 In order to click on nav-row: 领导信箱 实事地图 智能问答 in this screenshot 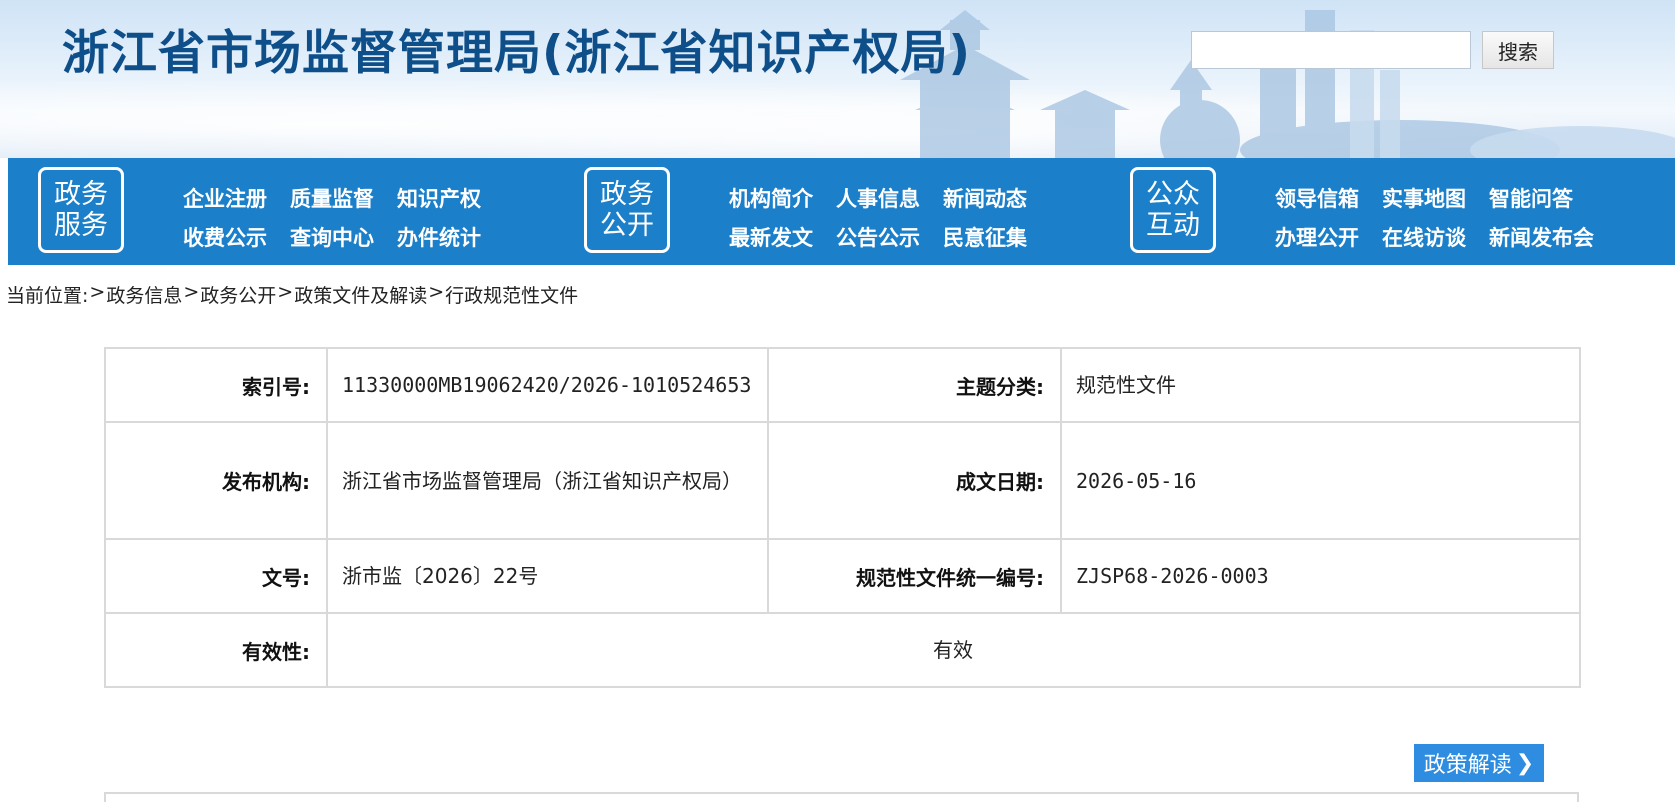, I will do `click(1446, 197)`.